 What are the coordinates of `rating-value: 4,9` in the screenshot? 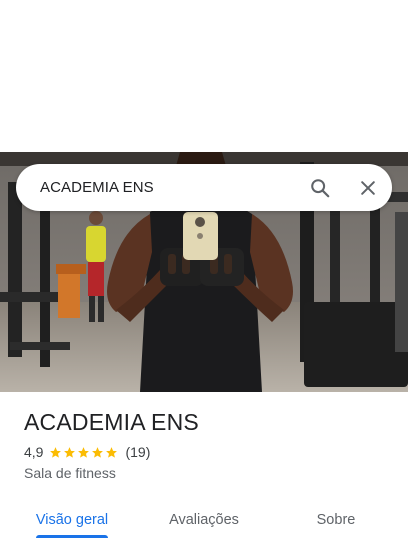 It's located at (34, 452).